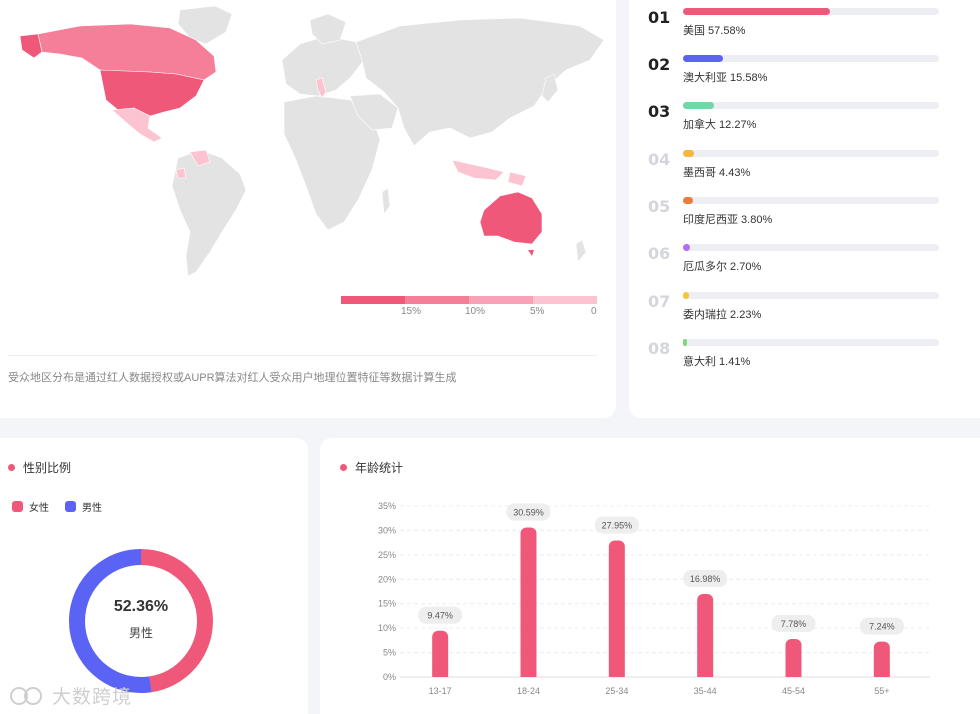 The width and height of the screenshot is (980, 714). Describe the element at coordinates (387, 579) in the screenshot. I see `y-tick-label: 20%` at that location.